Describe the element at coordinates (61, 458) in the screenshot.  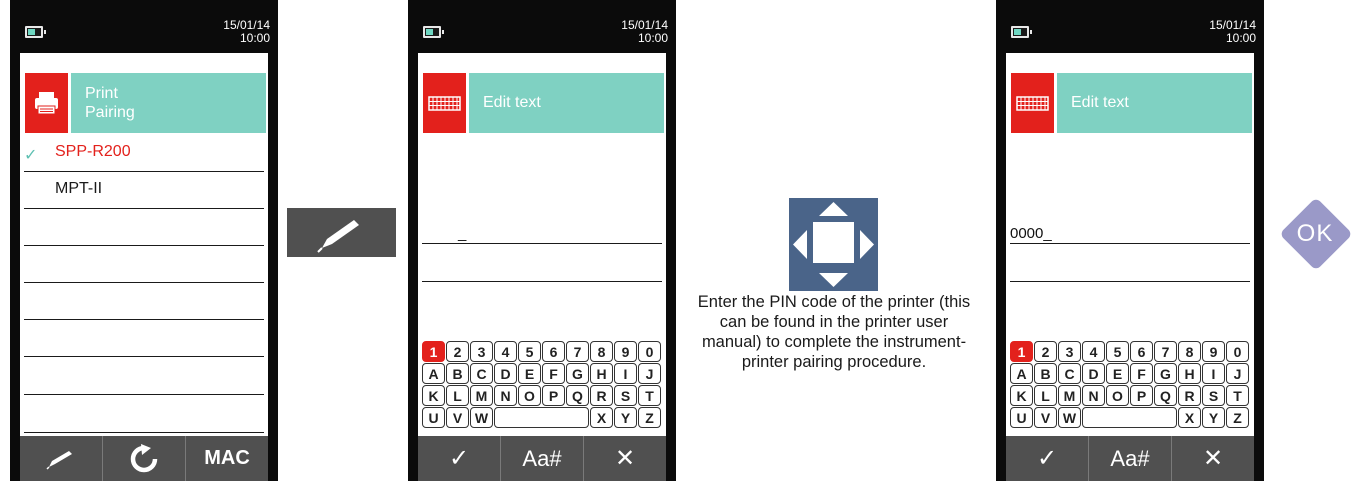
I see `edit-softkey` at that location.